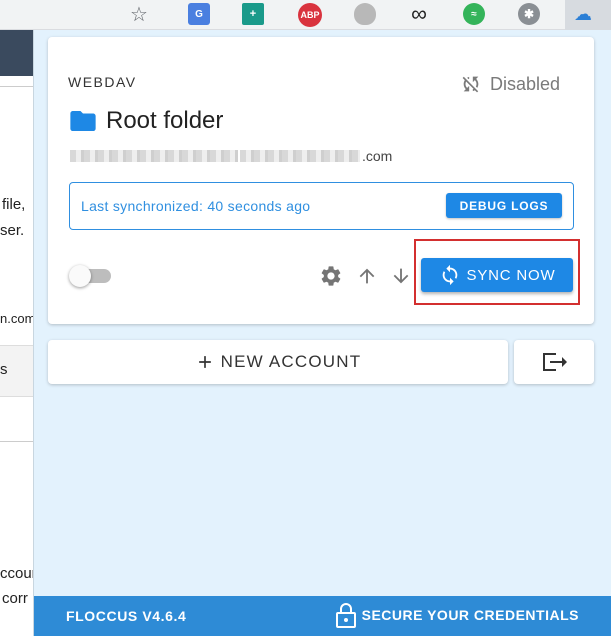 Image resolution: width=611 pixels, height=636 pixels. Describe the element at coordinates (102, 82) in the screenshot. I see `account-type: WEBDAV` at that location.